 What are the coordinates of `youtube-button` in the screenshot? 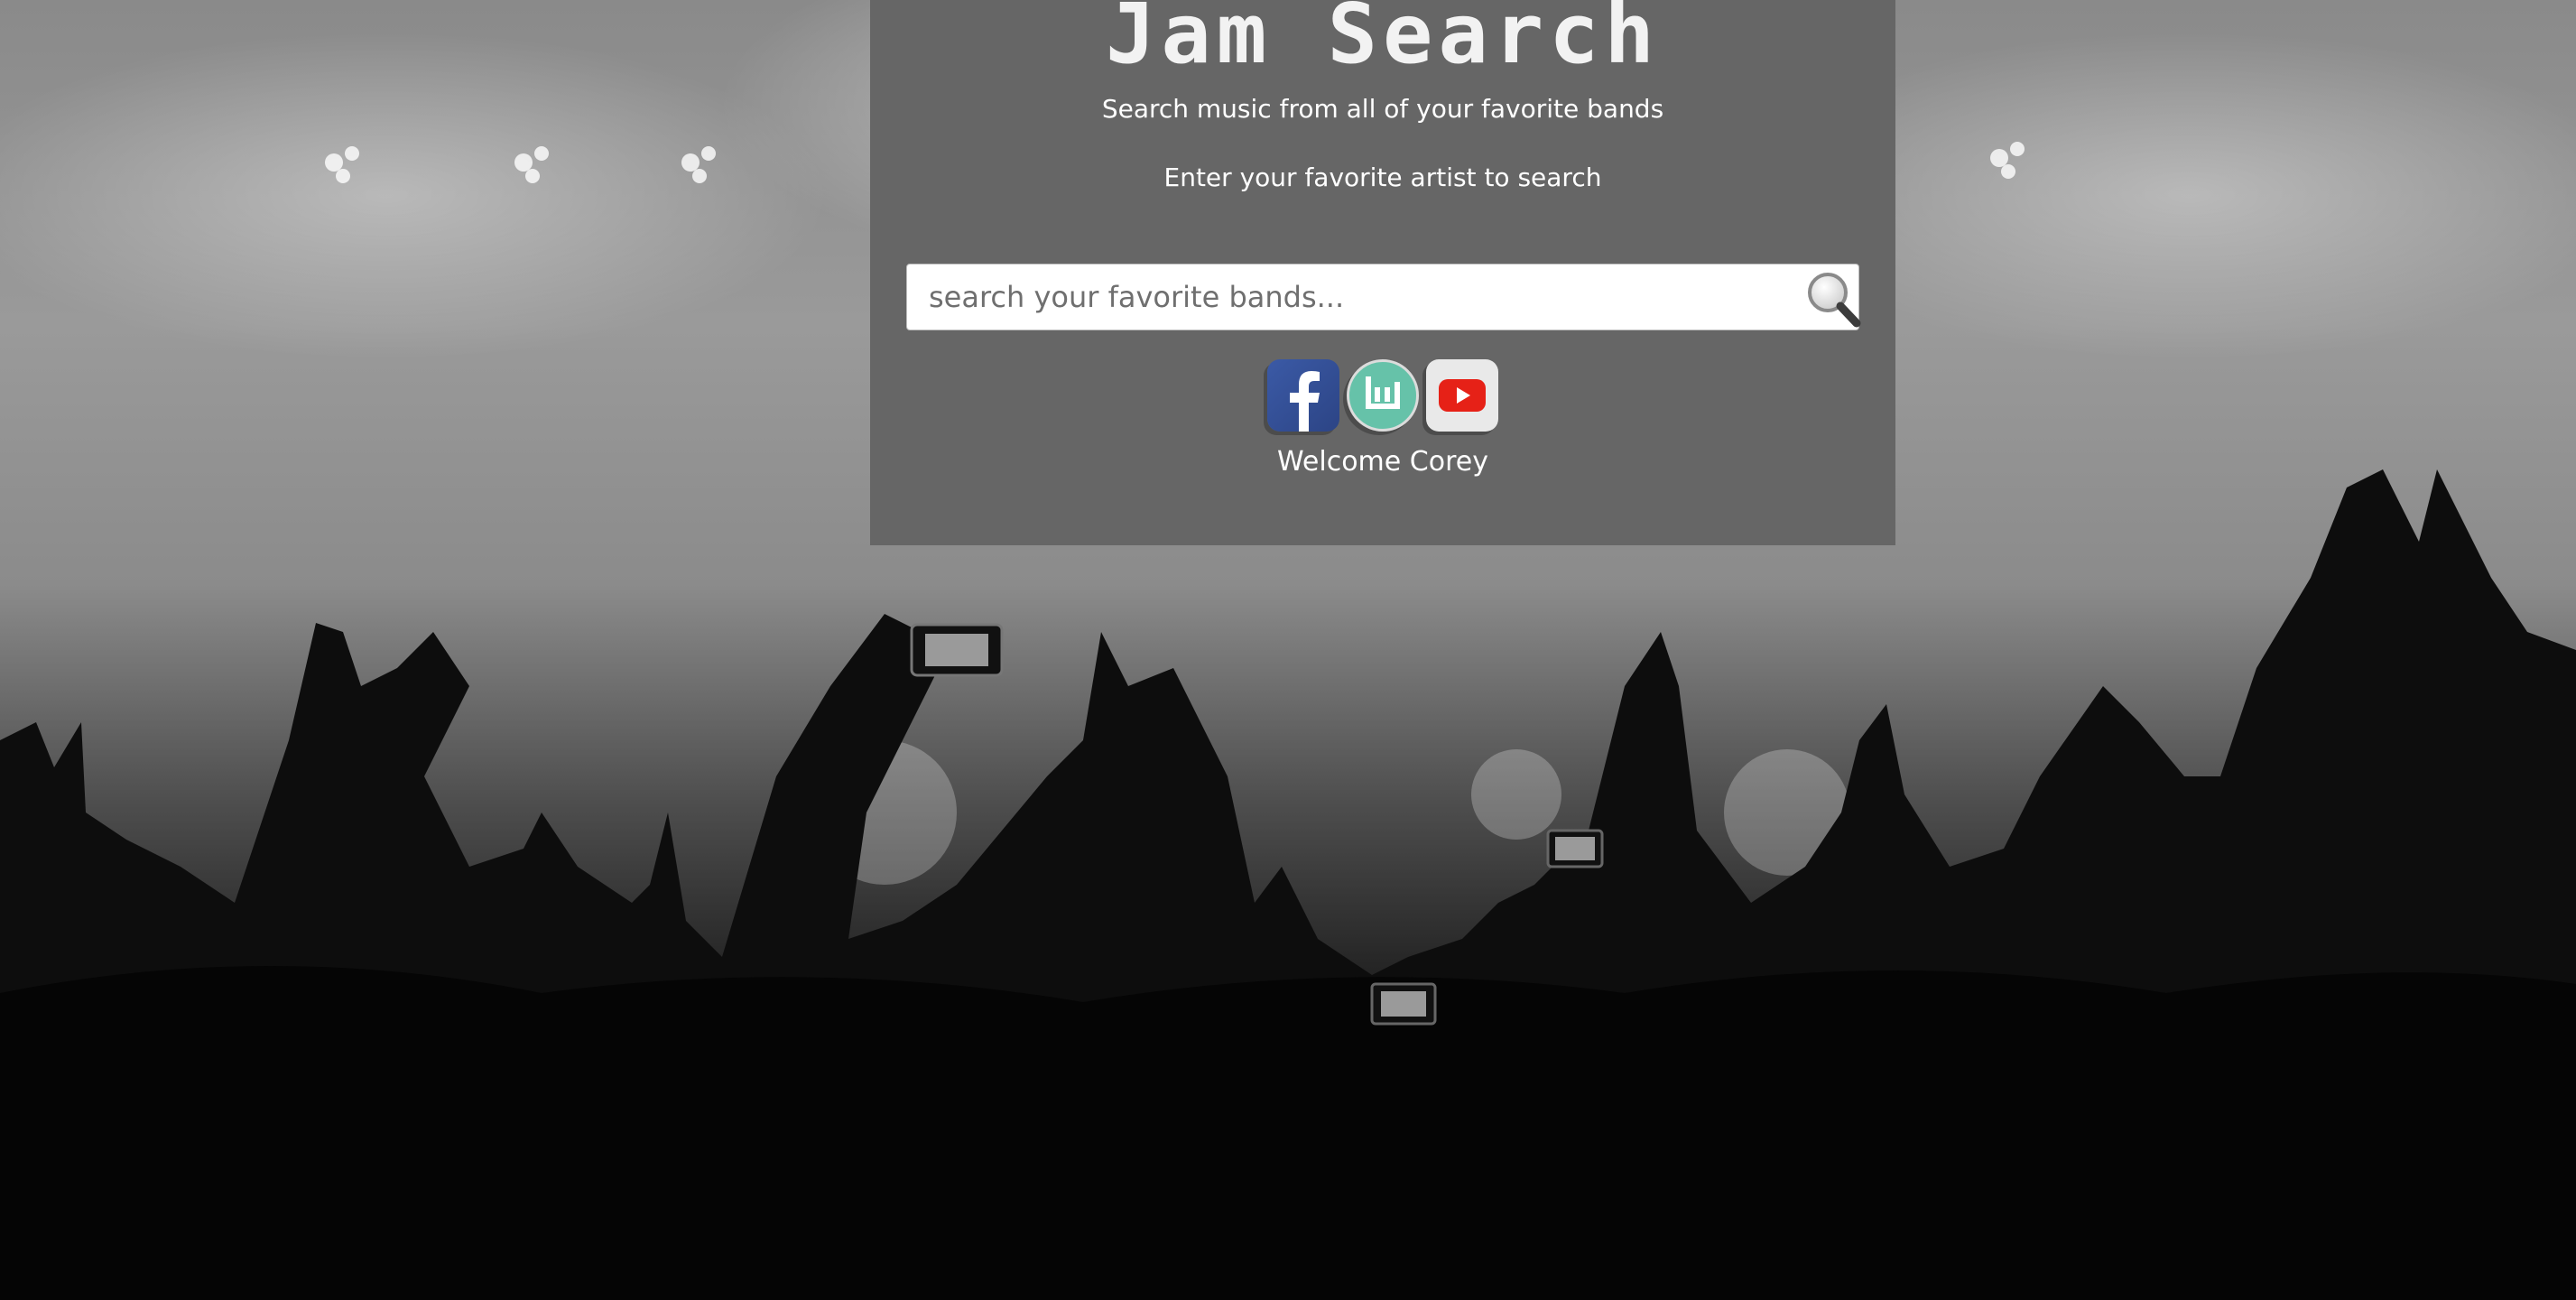 It's located at (1462, 395).